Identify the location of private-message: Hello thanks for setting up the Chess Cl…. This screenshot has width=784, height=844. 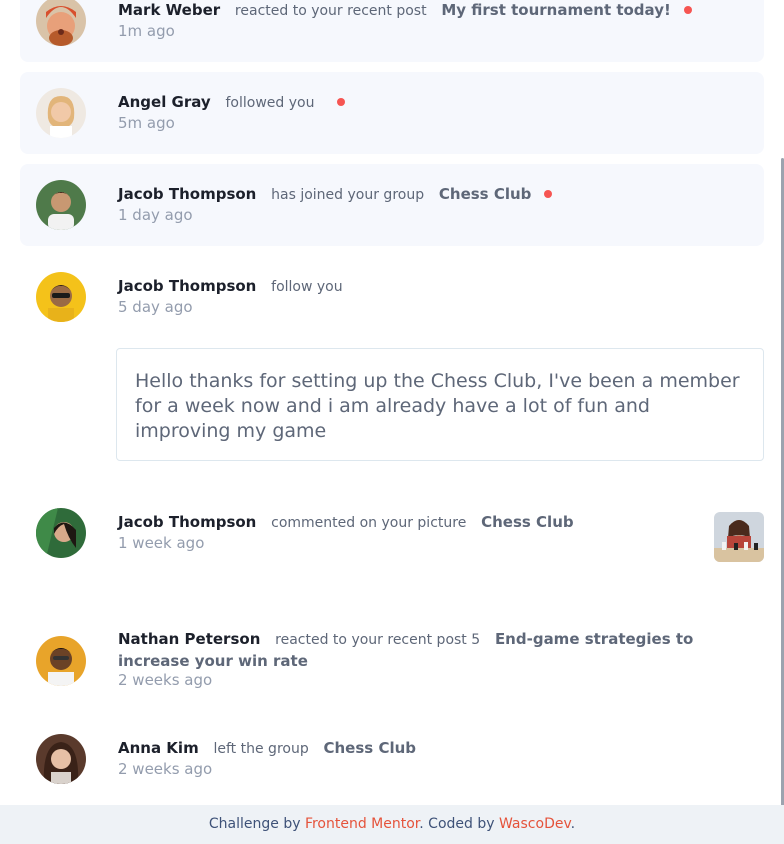
(440, 404).